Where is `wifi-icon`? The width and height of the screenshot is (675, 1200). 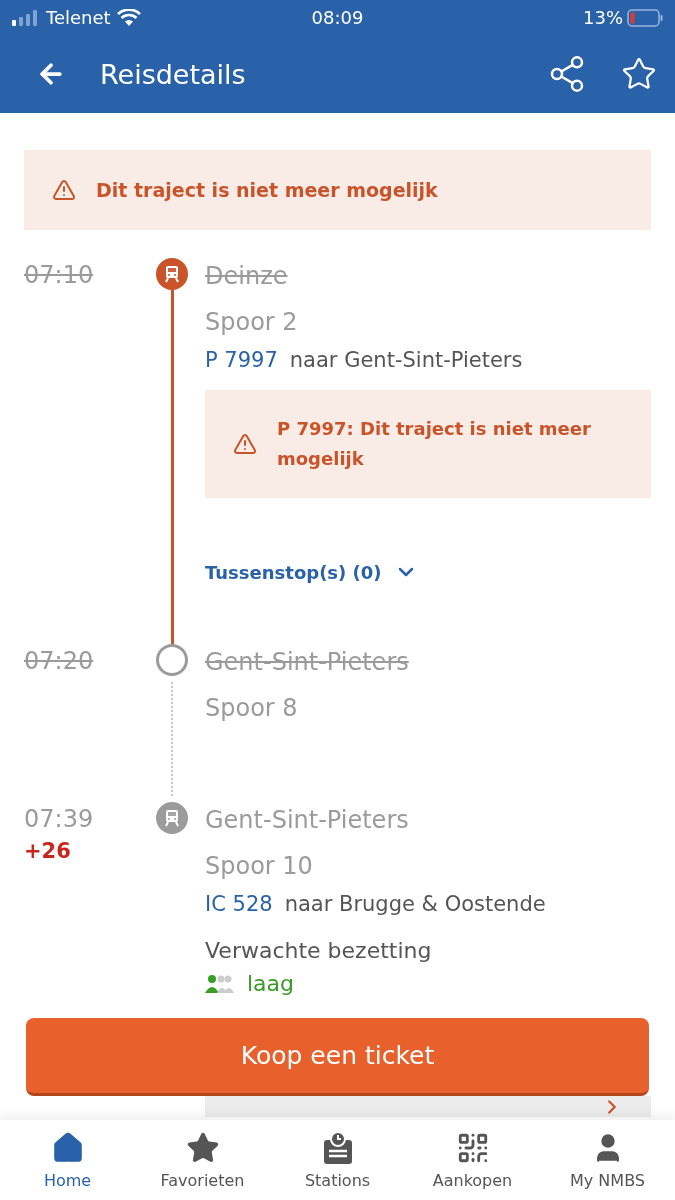 wifi-icon is located at coordinates (128, 17).